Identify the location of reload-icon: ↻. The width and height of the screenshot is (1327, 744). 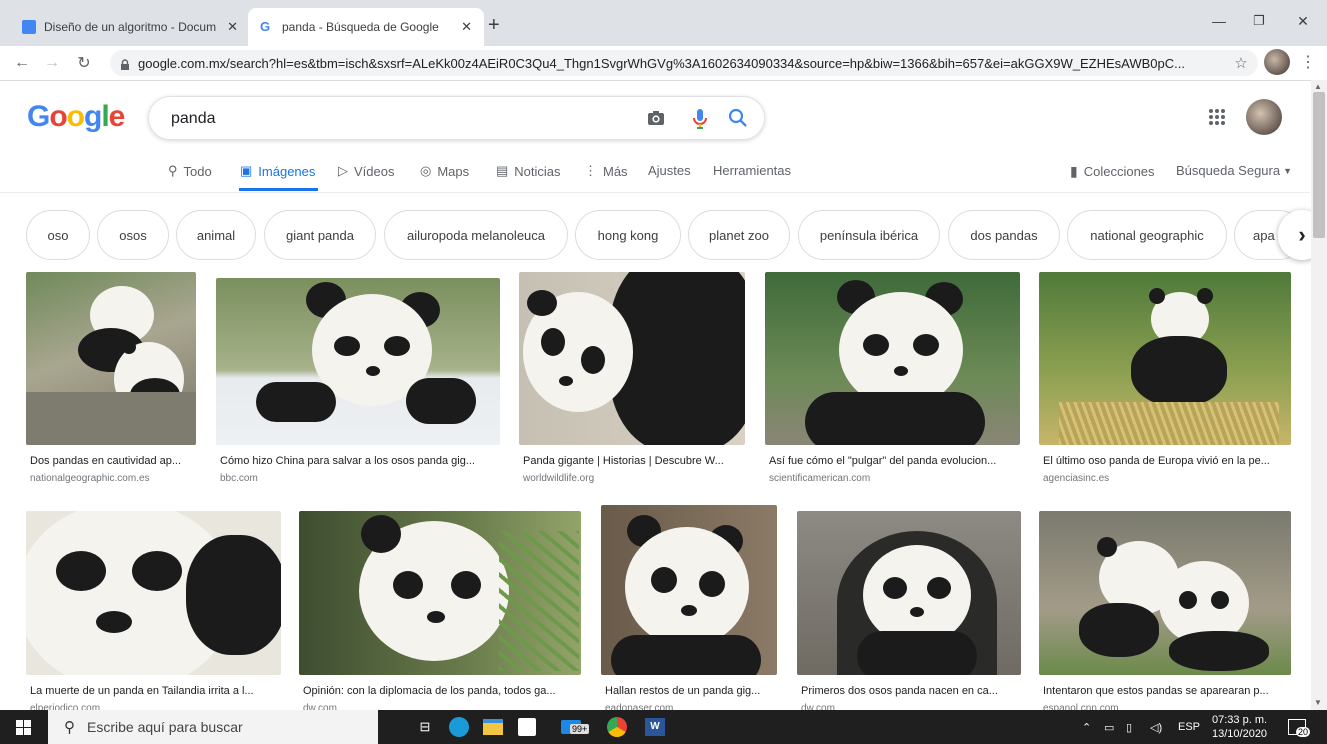
(84, 63).